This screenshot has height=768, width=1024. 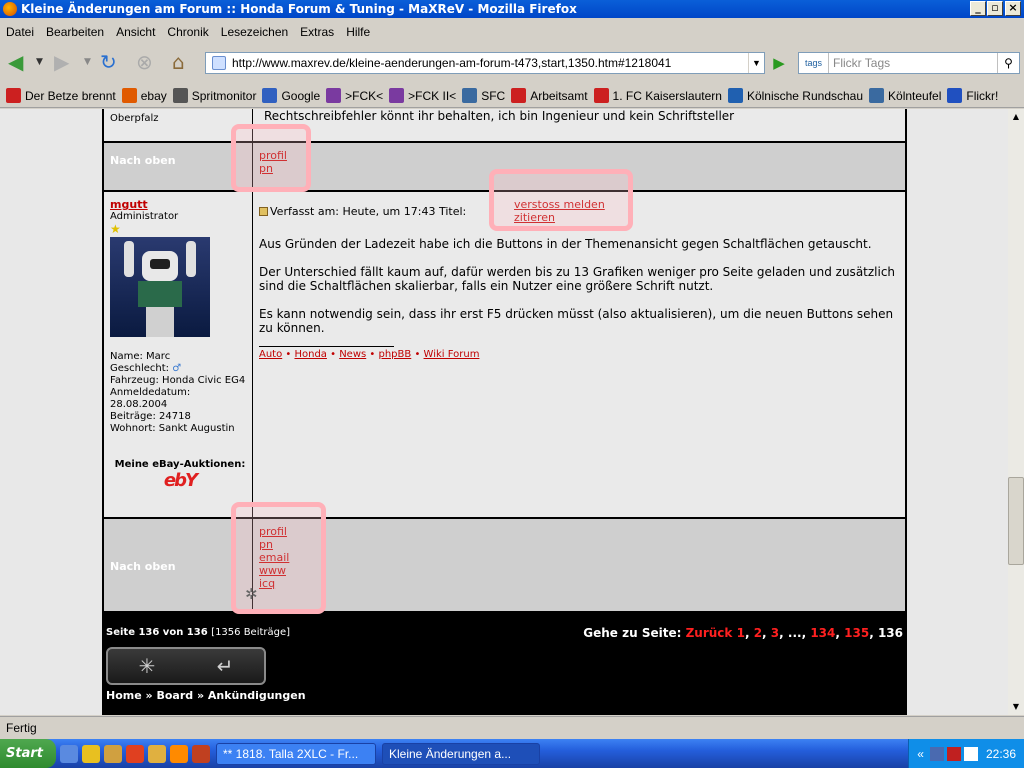 What do you see at coordinates (1013, 8) in the screenshot?
I see `close-button: ×` at bounding box center [1013, 8].